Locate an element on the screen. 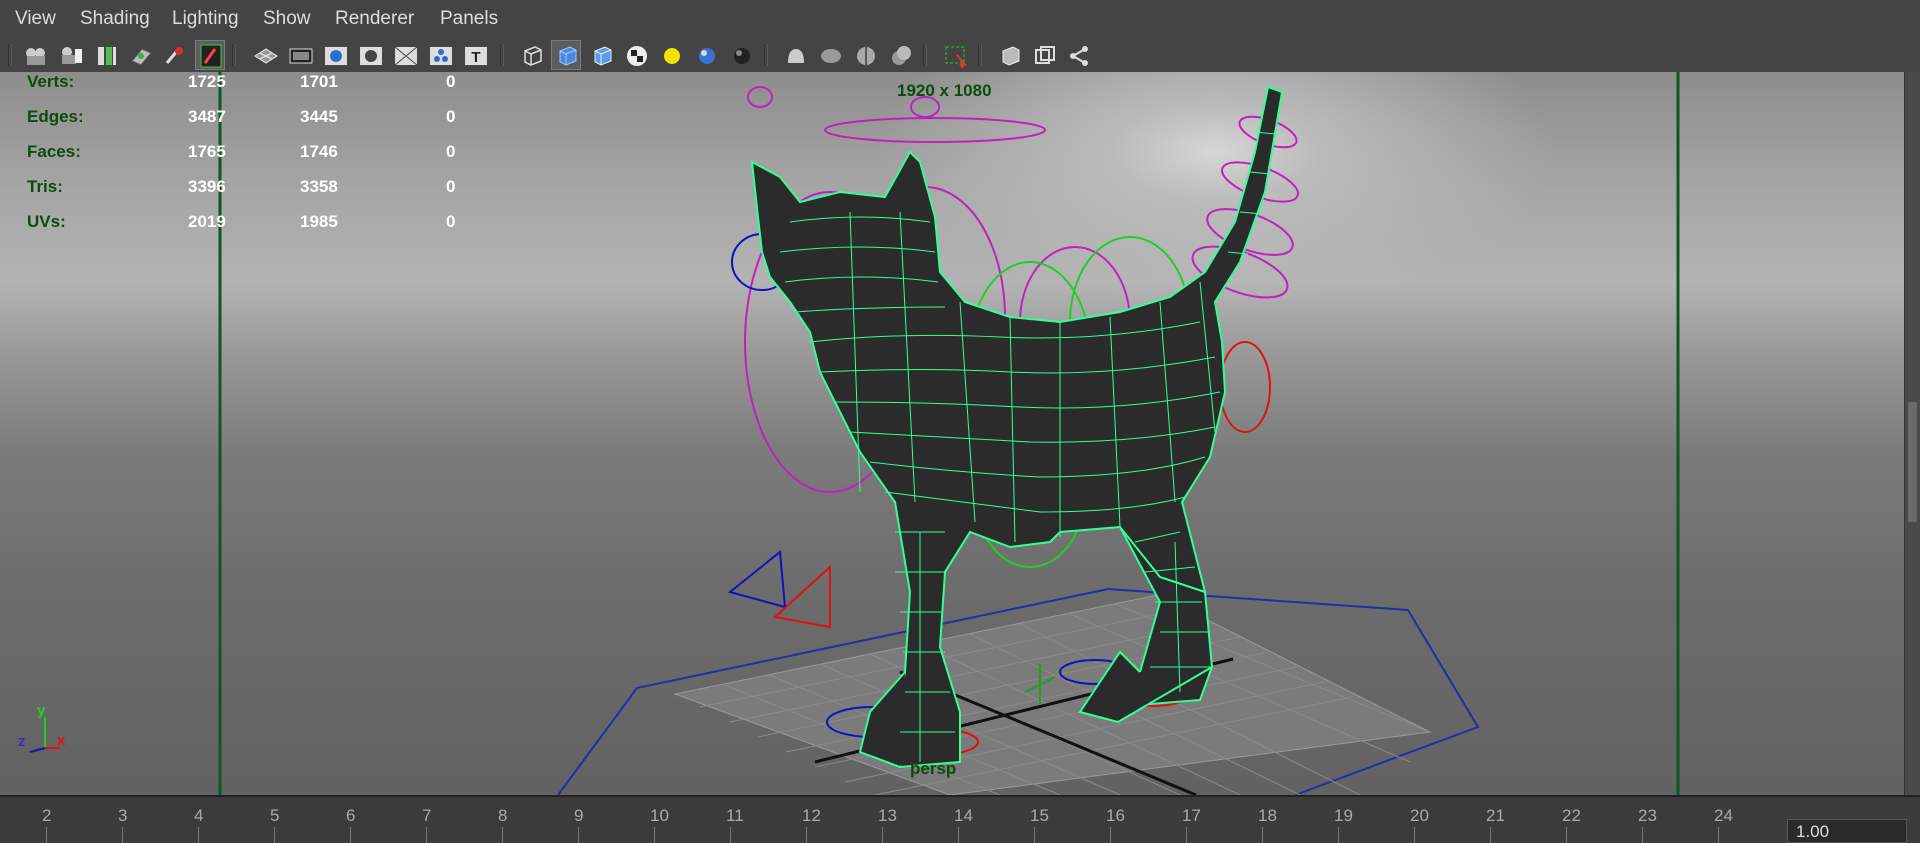 The height and width of the screenshot is (843, 1920). axis-label-z: z is located at coordinates (22, 741).